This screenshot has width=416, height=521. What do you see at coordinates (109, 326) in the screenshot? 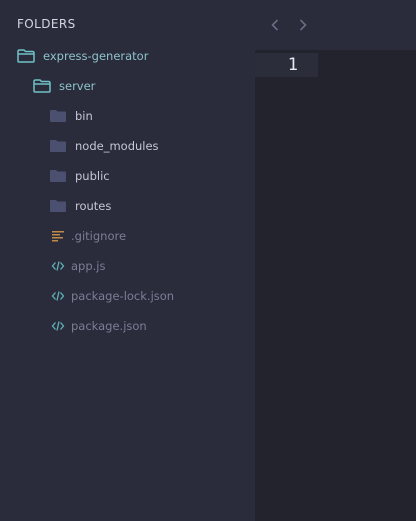
I see `tree-item-label: package.json` at bounding box center [109, 326].